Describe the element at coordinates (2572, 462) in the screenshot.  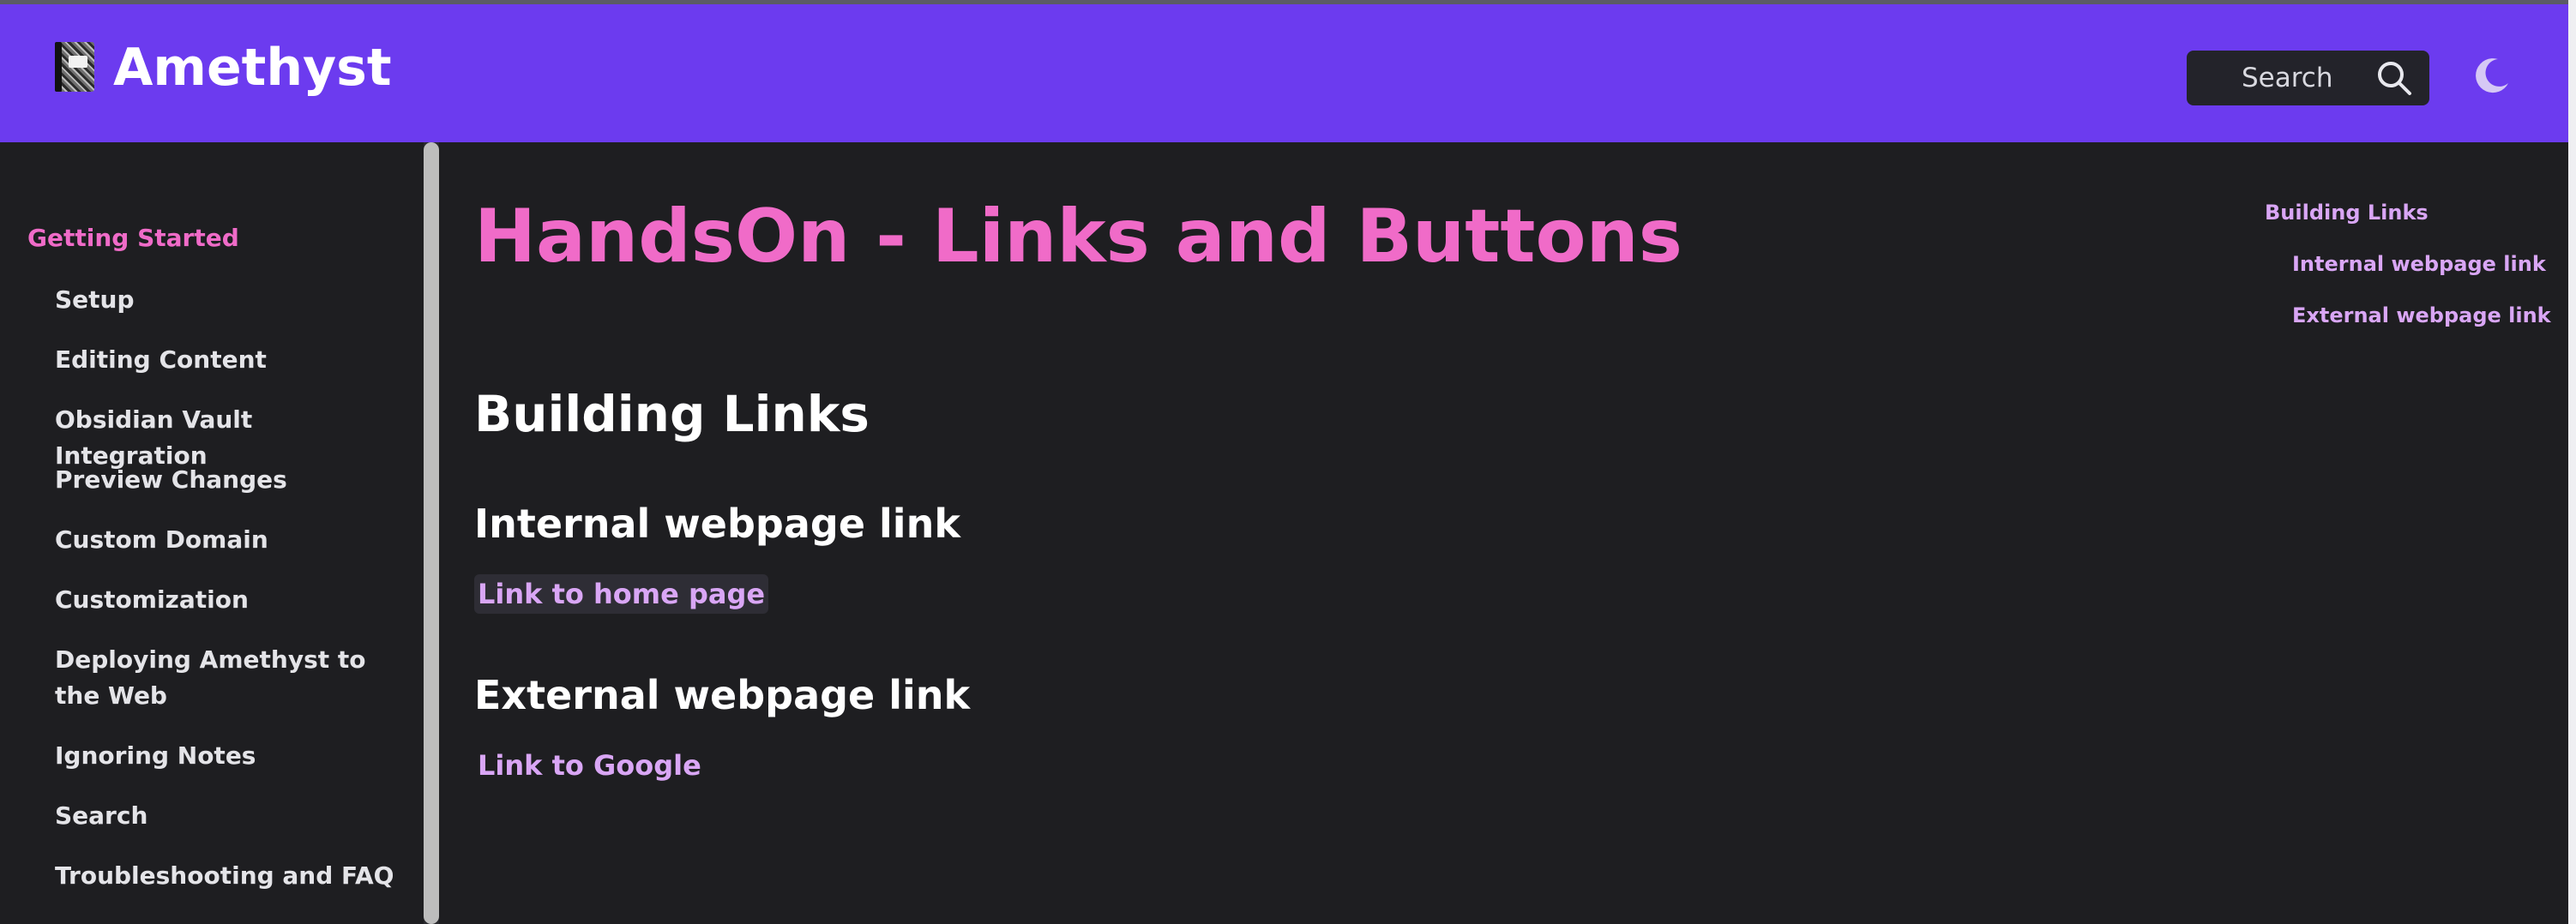
I see `window-right-edge` at that location.